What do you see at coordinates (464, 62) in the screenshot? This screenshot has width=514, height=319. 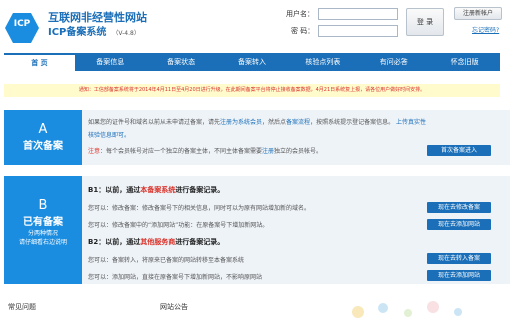 I see `nav-old-version: 怀念旧版` at bounding box center [464, 62].